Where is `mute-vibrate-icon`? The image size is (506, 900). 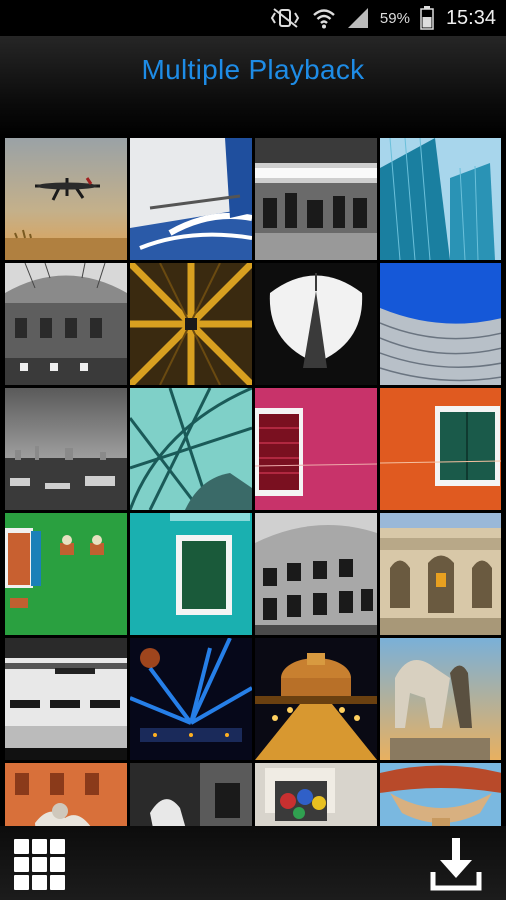
mute-vibrate-icon is located at coordinates (286, 18).